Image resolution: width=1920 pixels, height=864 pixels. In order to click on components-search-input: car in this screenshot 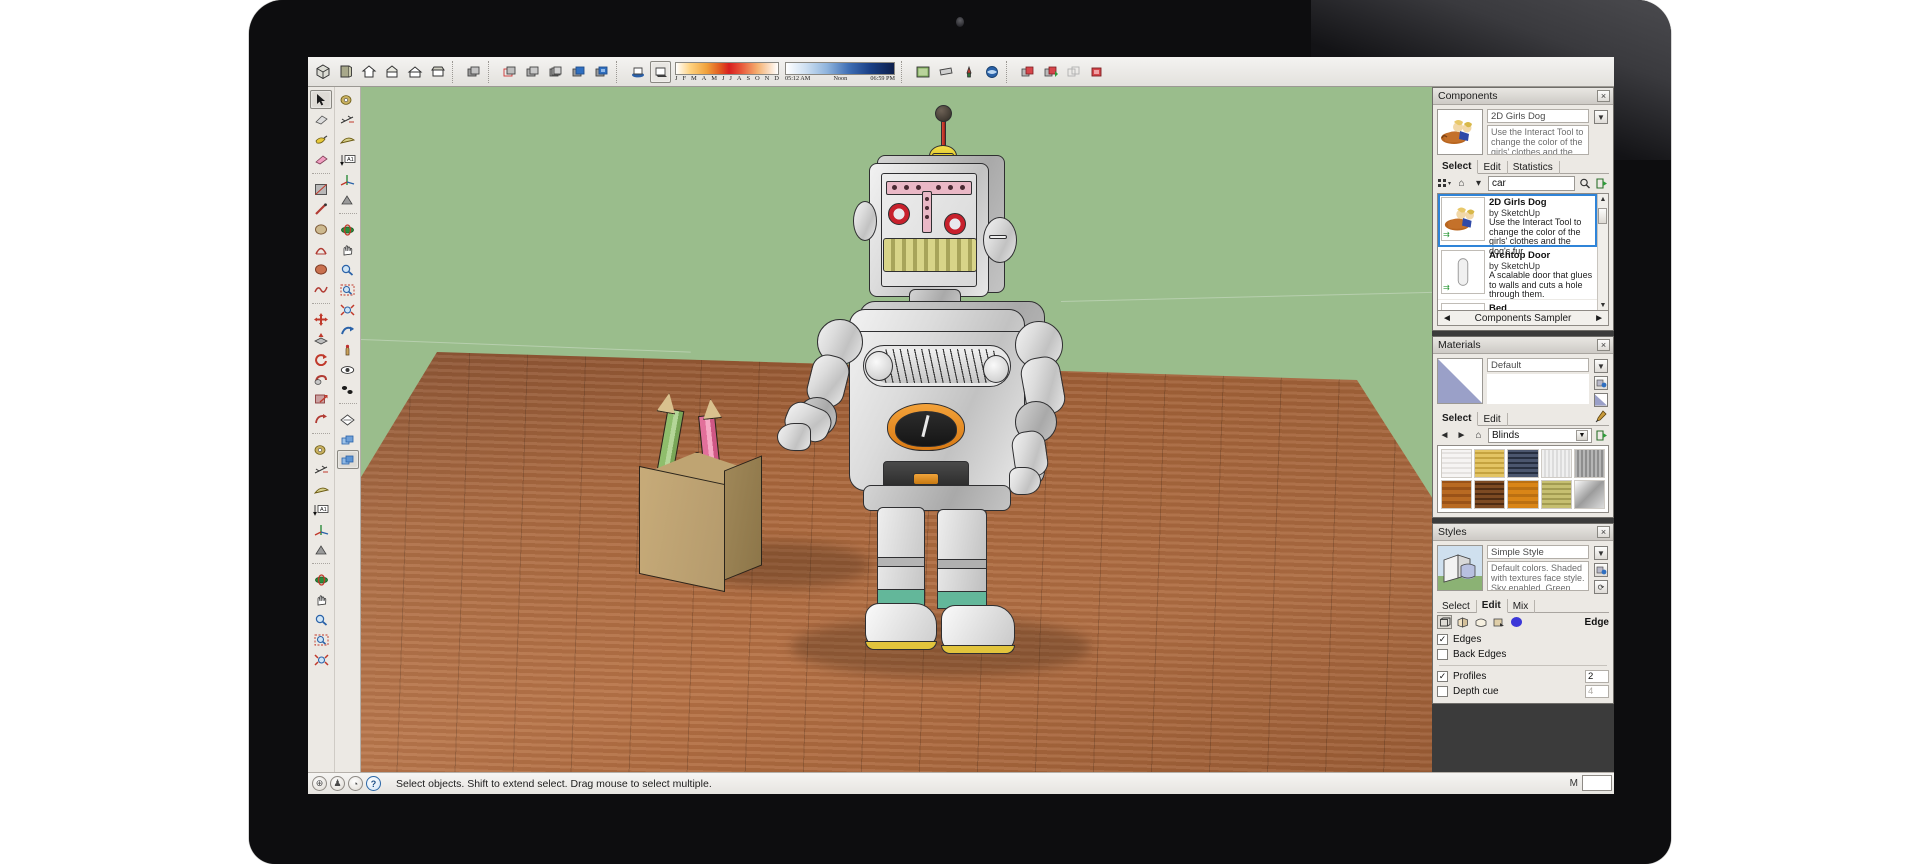, I will do `click(1531, 183)`.